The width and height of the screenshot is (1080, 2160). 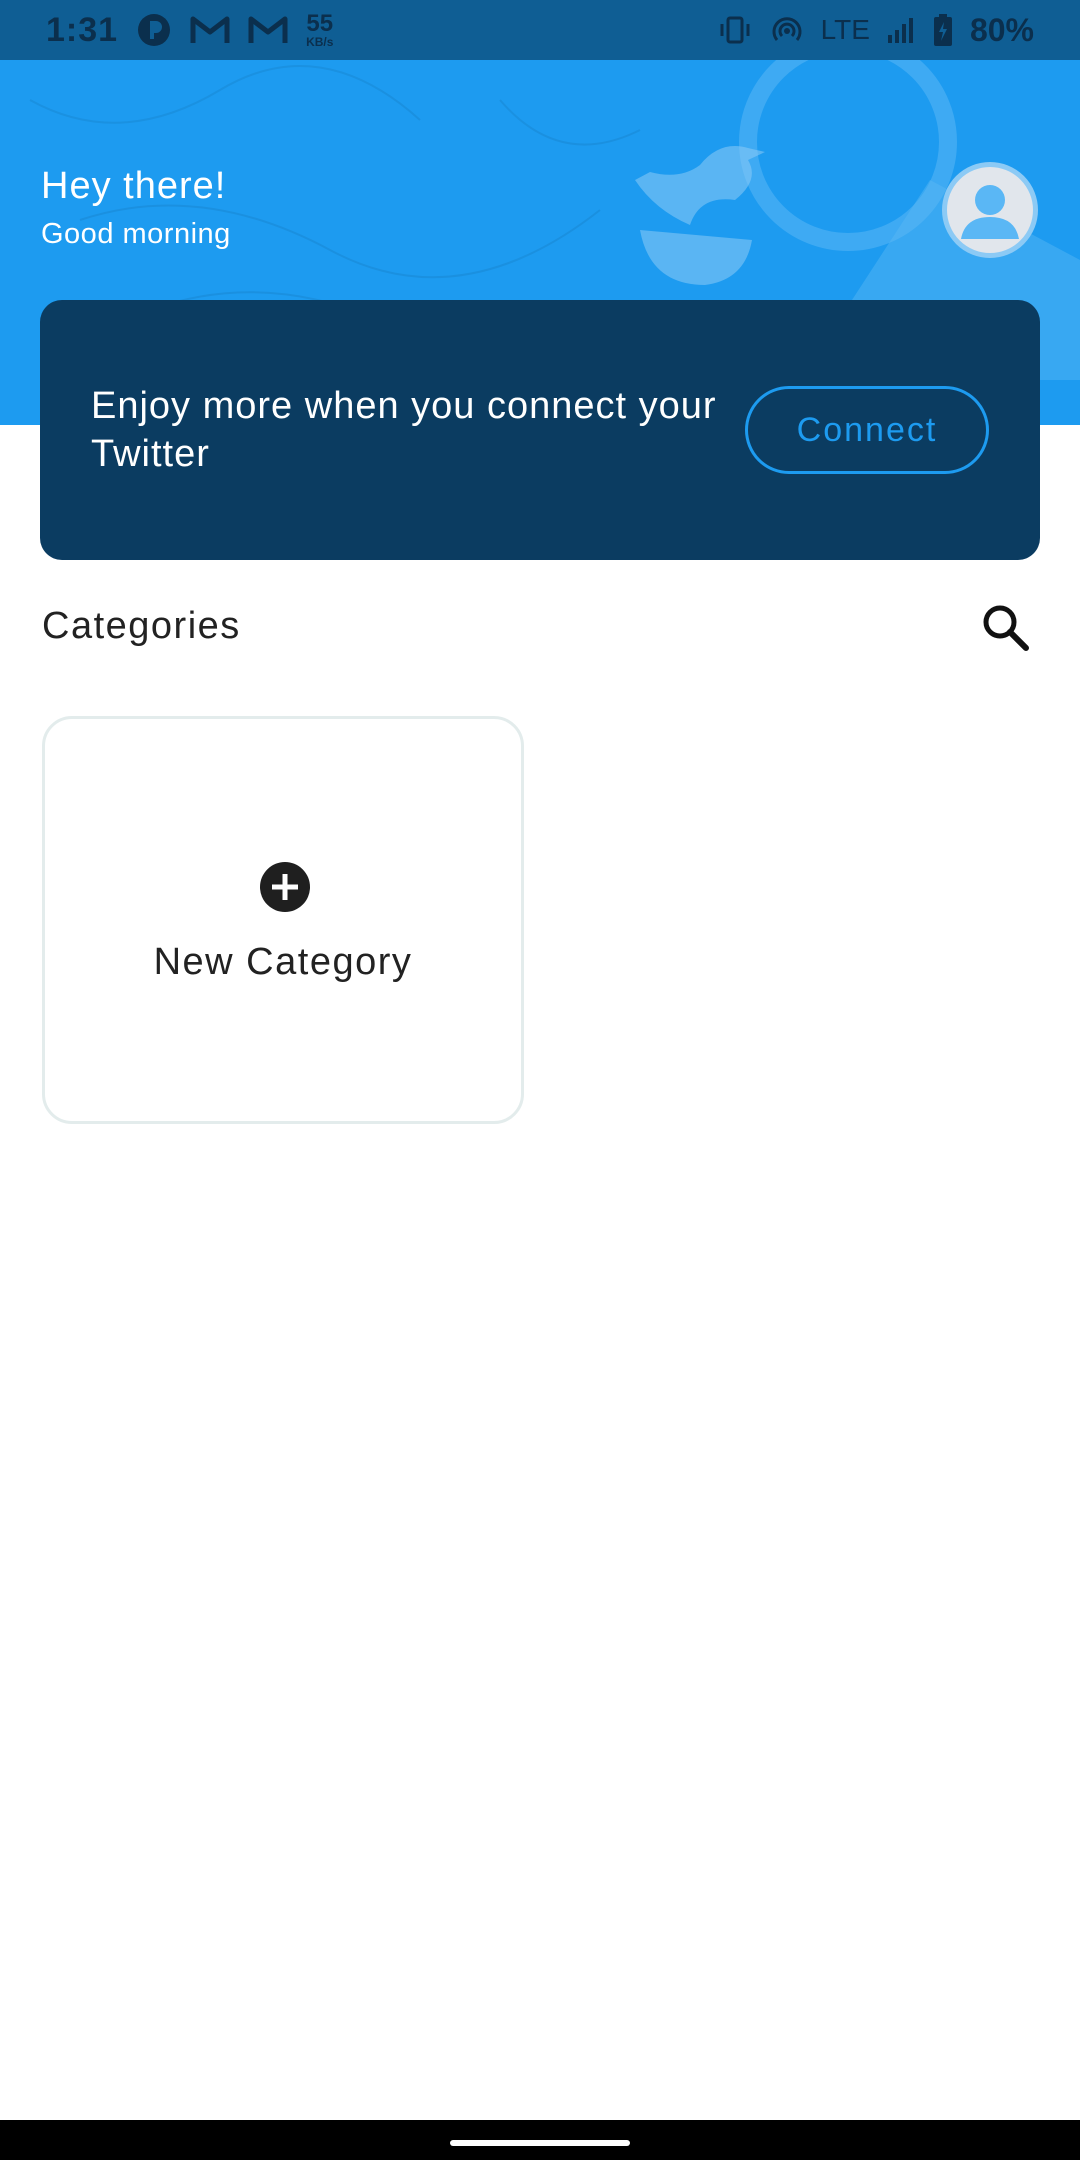 I want to click on home-indicator, so click(x=540, y=2143).